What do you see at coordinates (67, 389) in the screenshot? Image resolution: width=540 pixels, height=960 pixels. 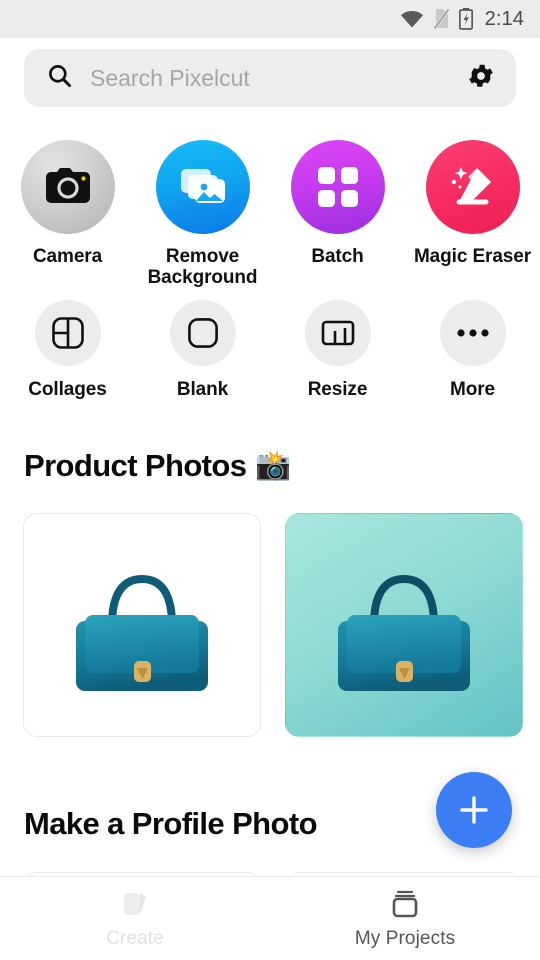 I see `action-collages-label: Collages` at bounding box center [67, 389].